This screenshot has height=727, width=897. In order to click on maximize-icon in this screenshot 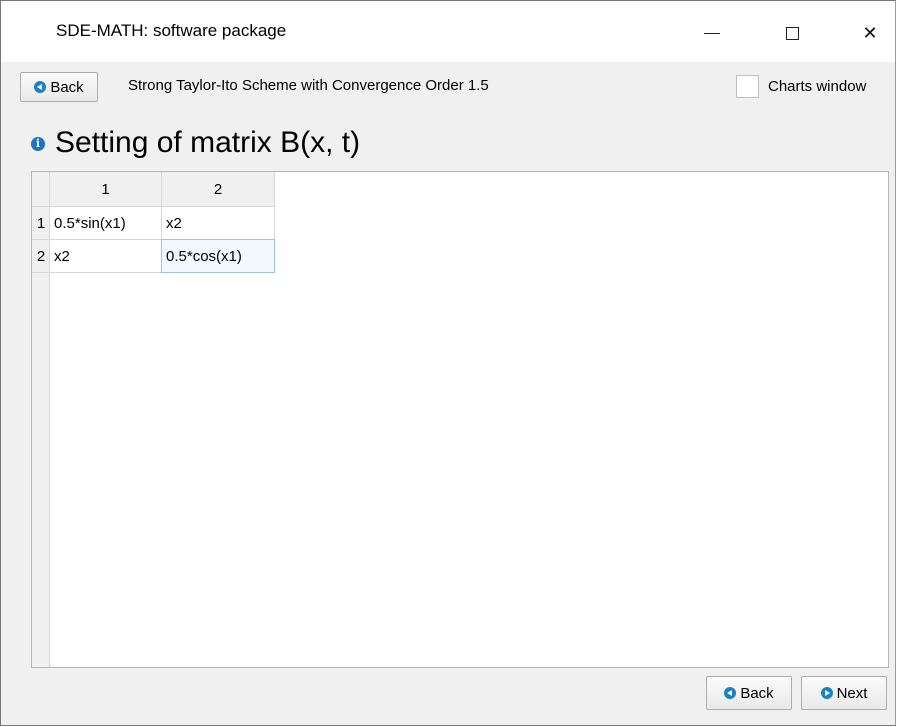, I will do `click(792, 33)`.